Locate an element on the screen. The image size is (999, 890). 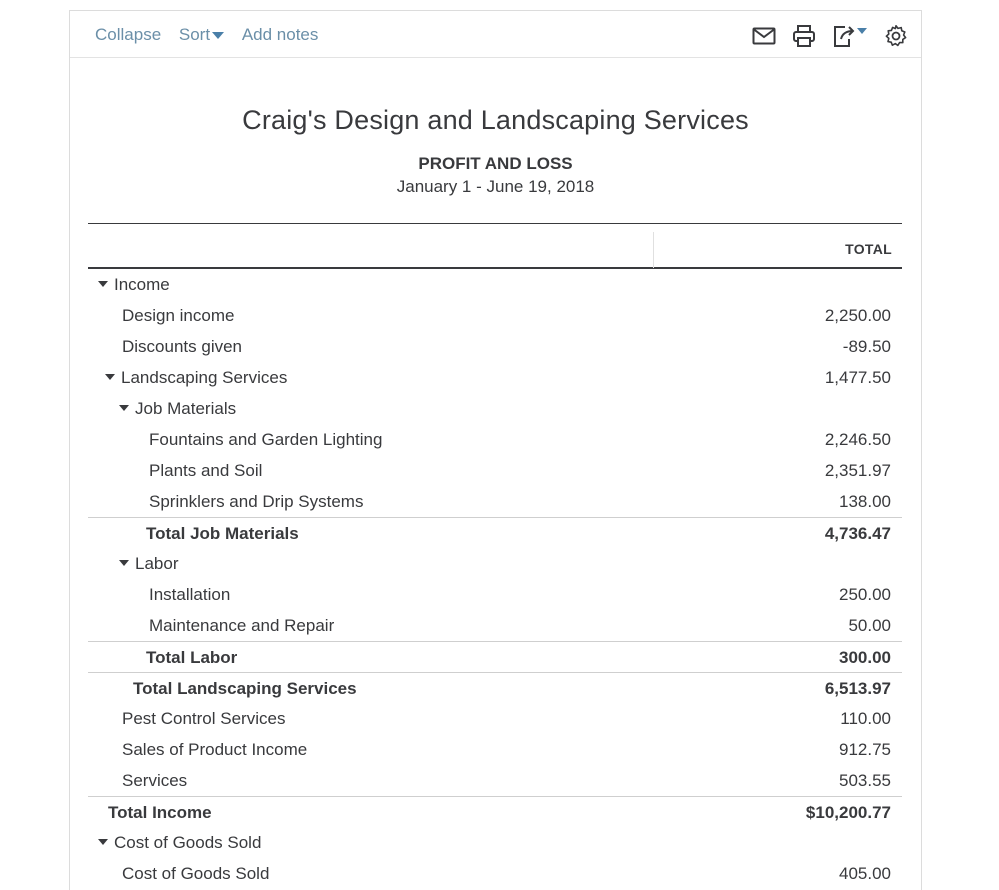
row-label: Total Job Materials is located at coordinates (222, 533).